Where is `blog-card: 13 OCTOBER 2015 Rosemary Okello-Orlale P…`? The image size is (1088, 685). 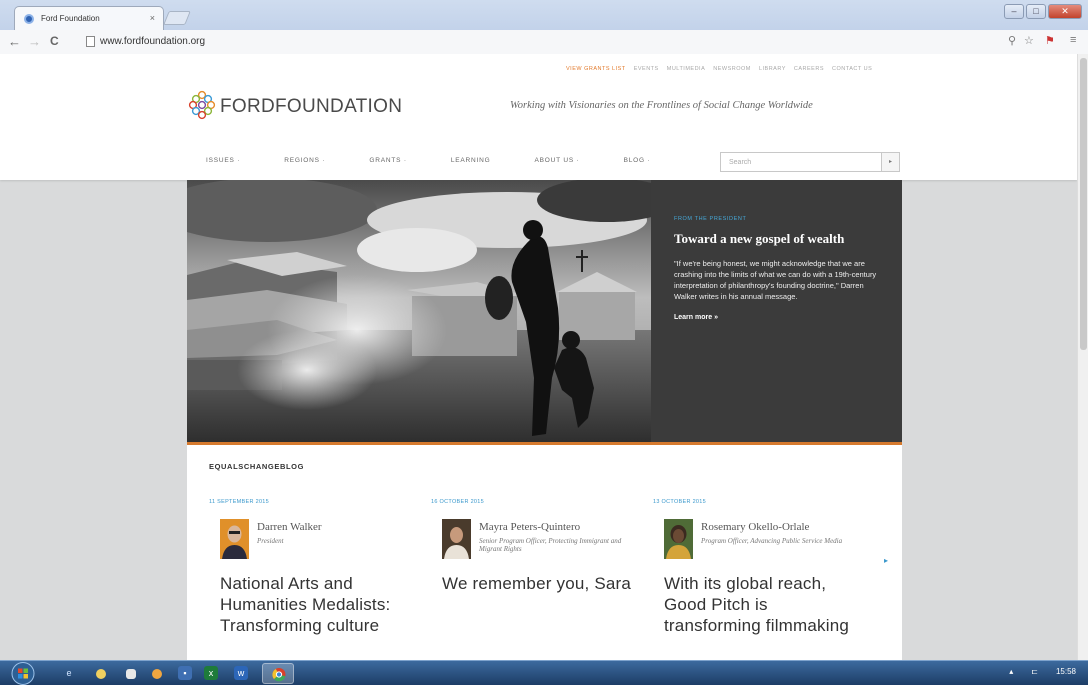
blog-card: 13 OCTOBER 2015 Rosemary Okello-Orlale P… is located at coordinates (762, 572).